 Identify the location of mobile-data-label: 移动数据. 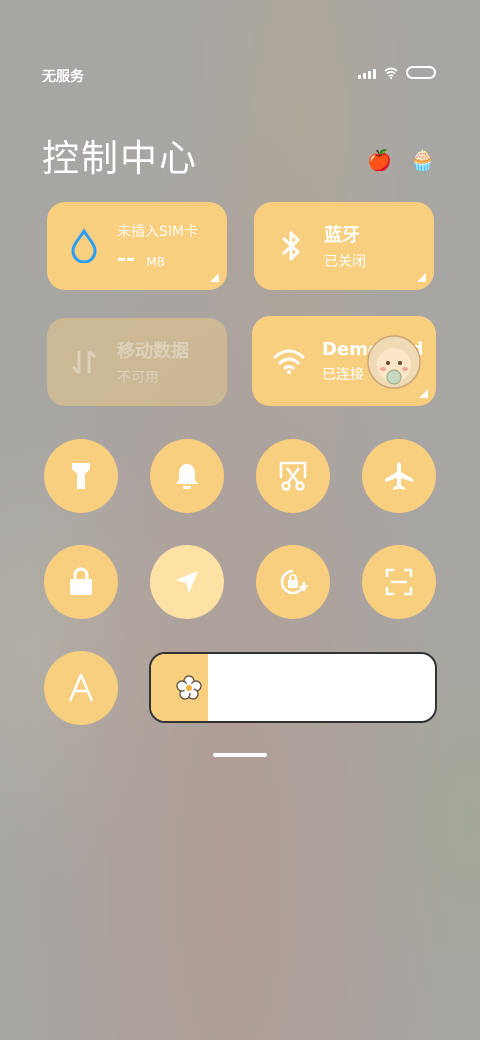
(153, 351).